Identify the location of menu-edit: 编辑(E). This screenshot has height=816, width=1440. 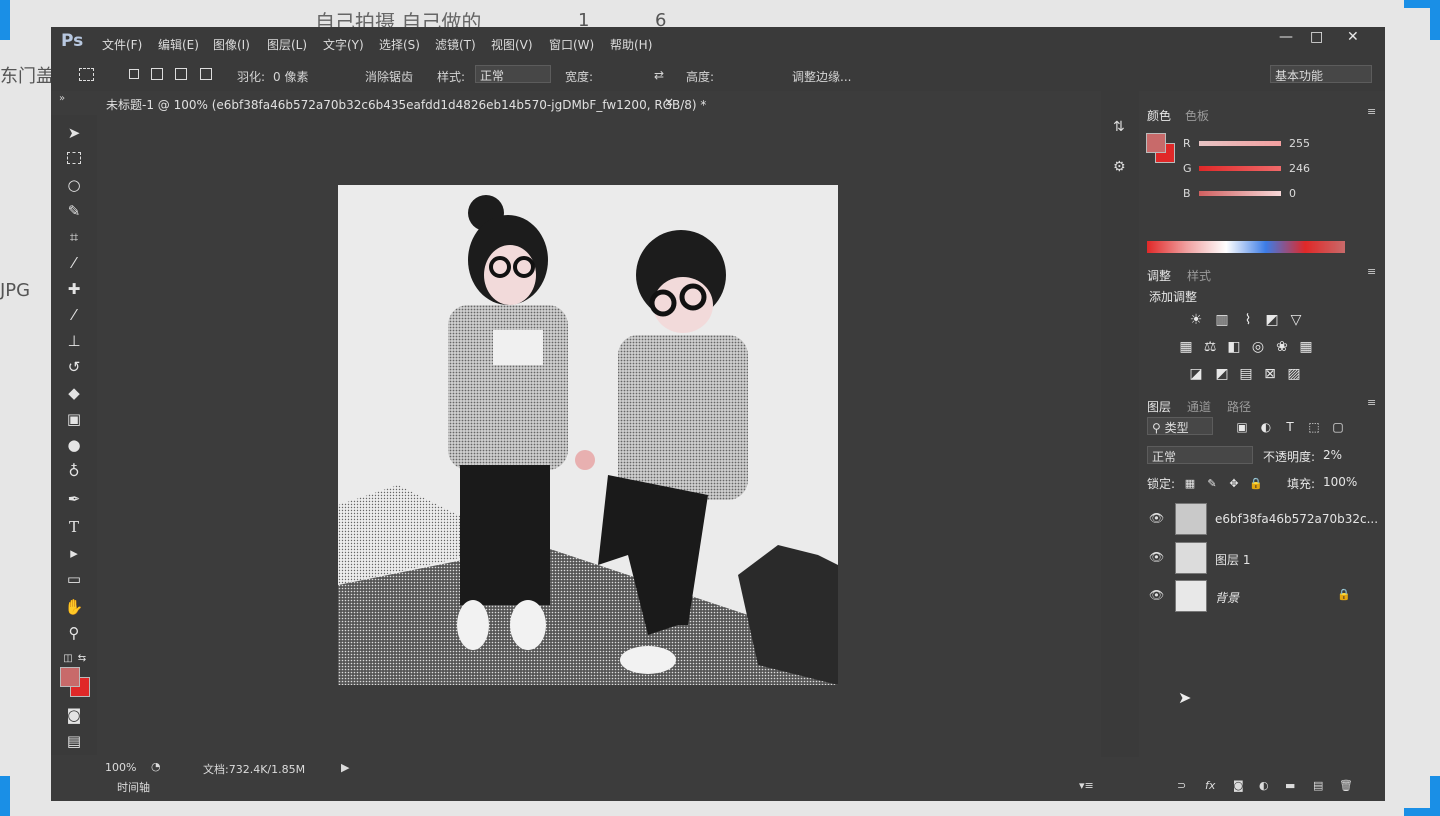
(178, 44).